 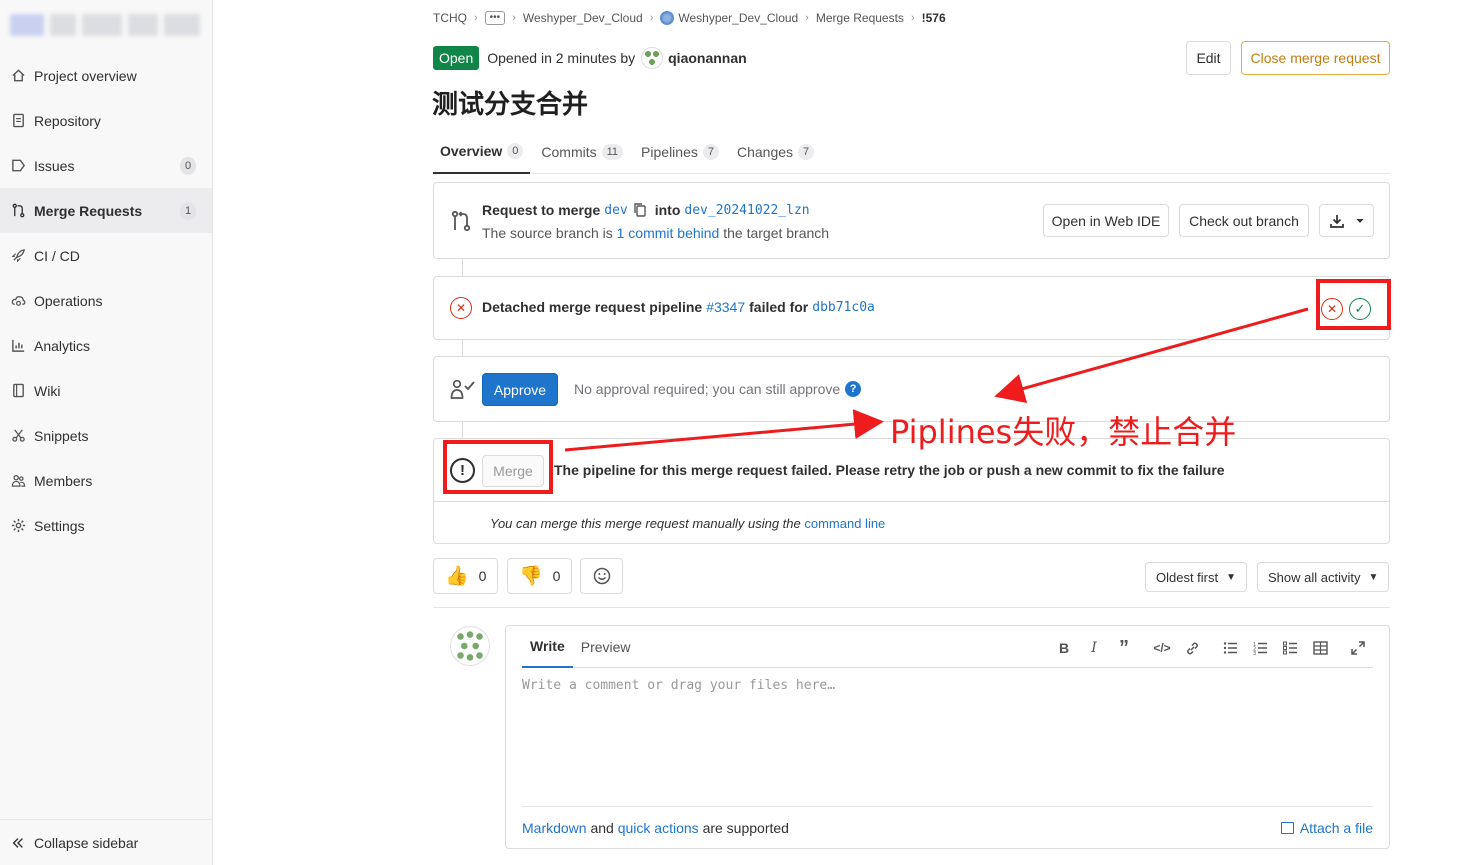 What do you see at coordinates (667, 210) in the screenshot?
I see `into-text: into` at bounding box center [667, 210].